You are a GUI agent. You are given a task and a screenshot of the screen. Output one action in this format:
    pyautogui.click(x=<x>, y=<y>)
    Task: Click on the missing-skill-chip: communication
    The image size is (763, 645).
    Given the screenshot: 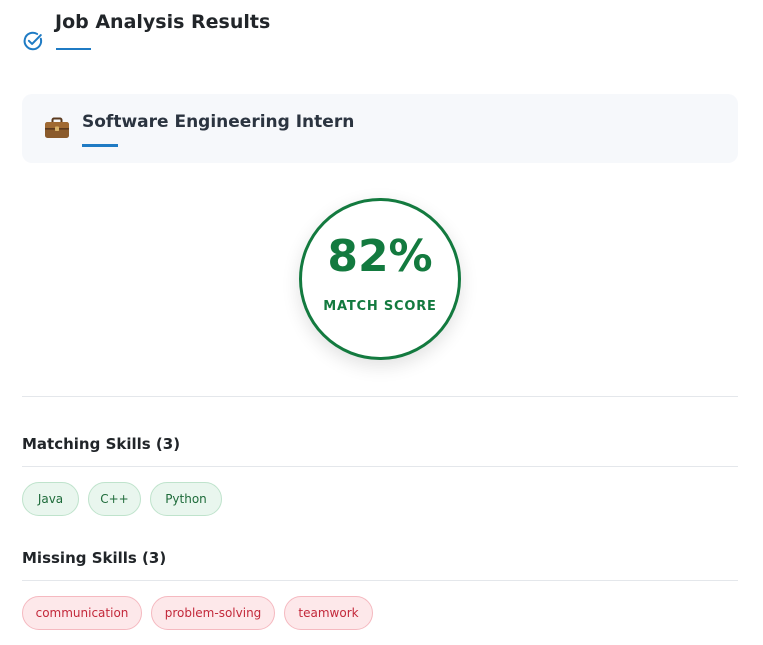 What is the action you would take?
    pyautogui.click(x=82, y=613)
    